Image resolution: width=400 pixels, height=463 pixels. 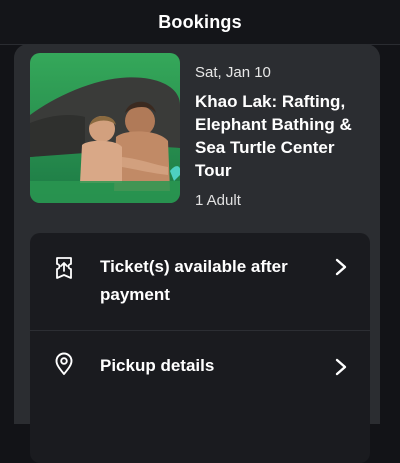 I want to click on pickup-details-label: Pickup details, so click(x=157, y=365).